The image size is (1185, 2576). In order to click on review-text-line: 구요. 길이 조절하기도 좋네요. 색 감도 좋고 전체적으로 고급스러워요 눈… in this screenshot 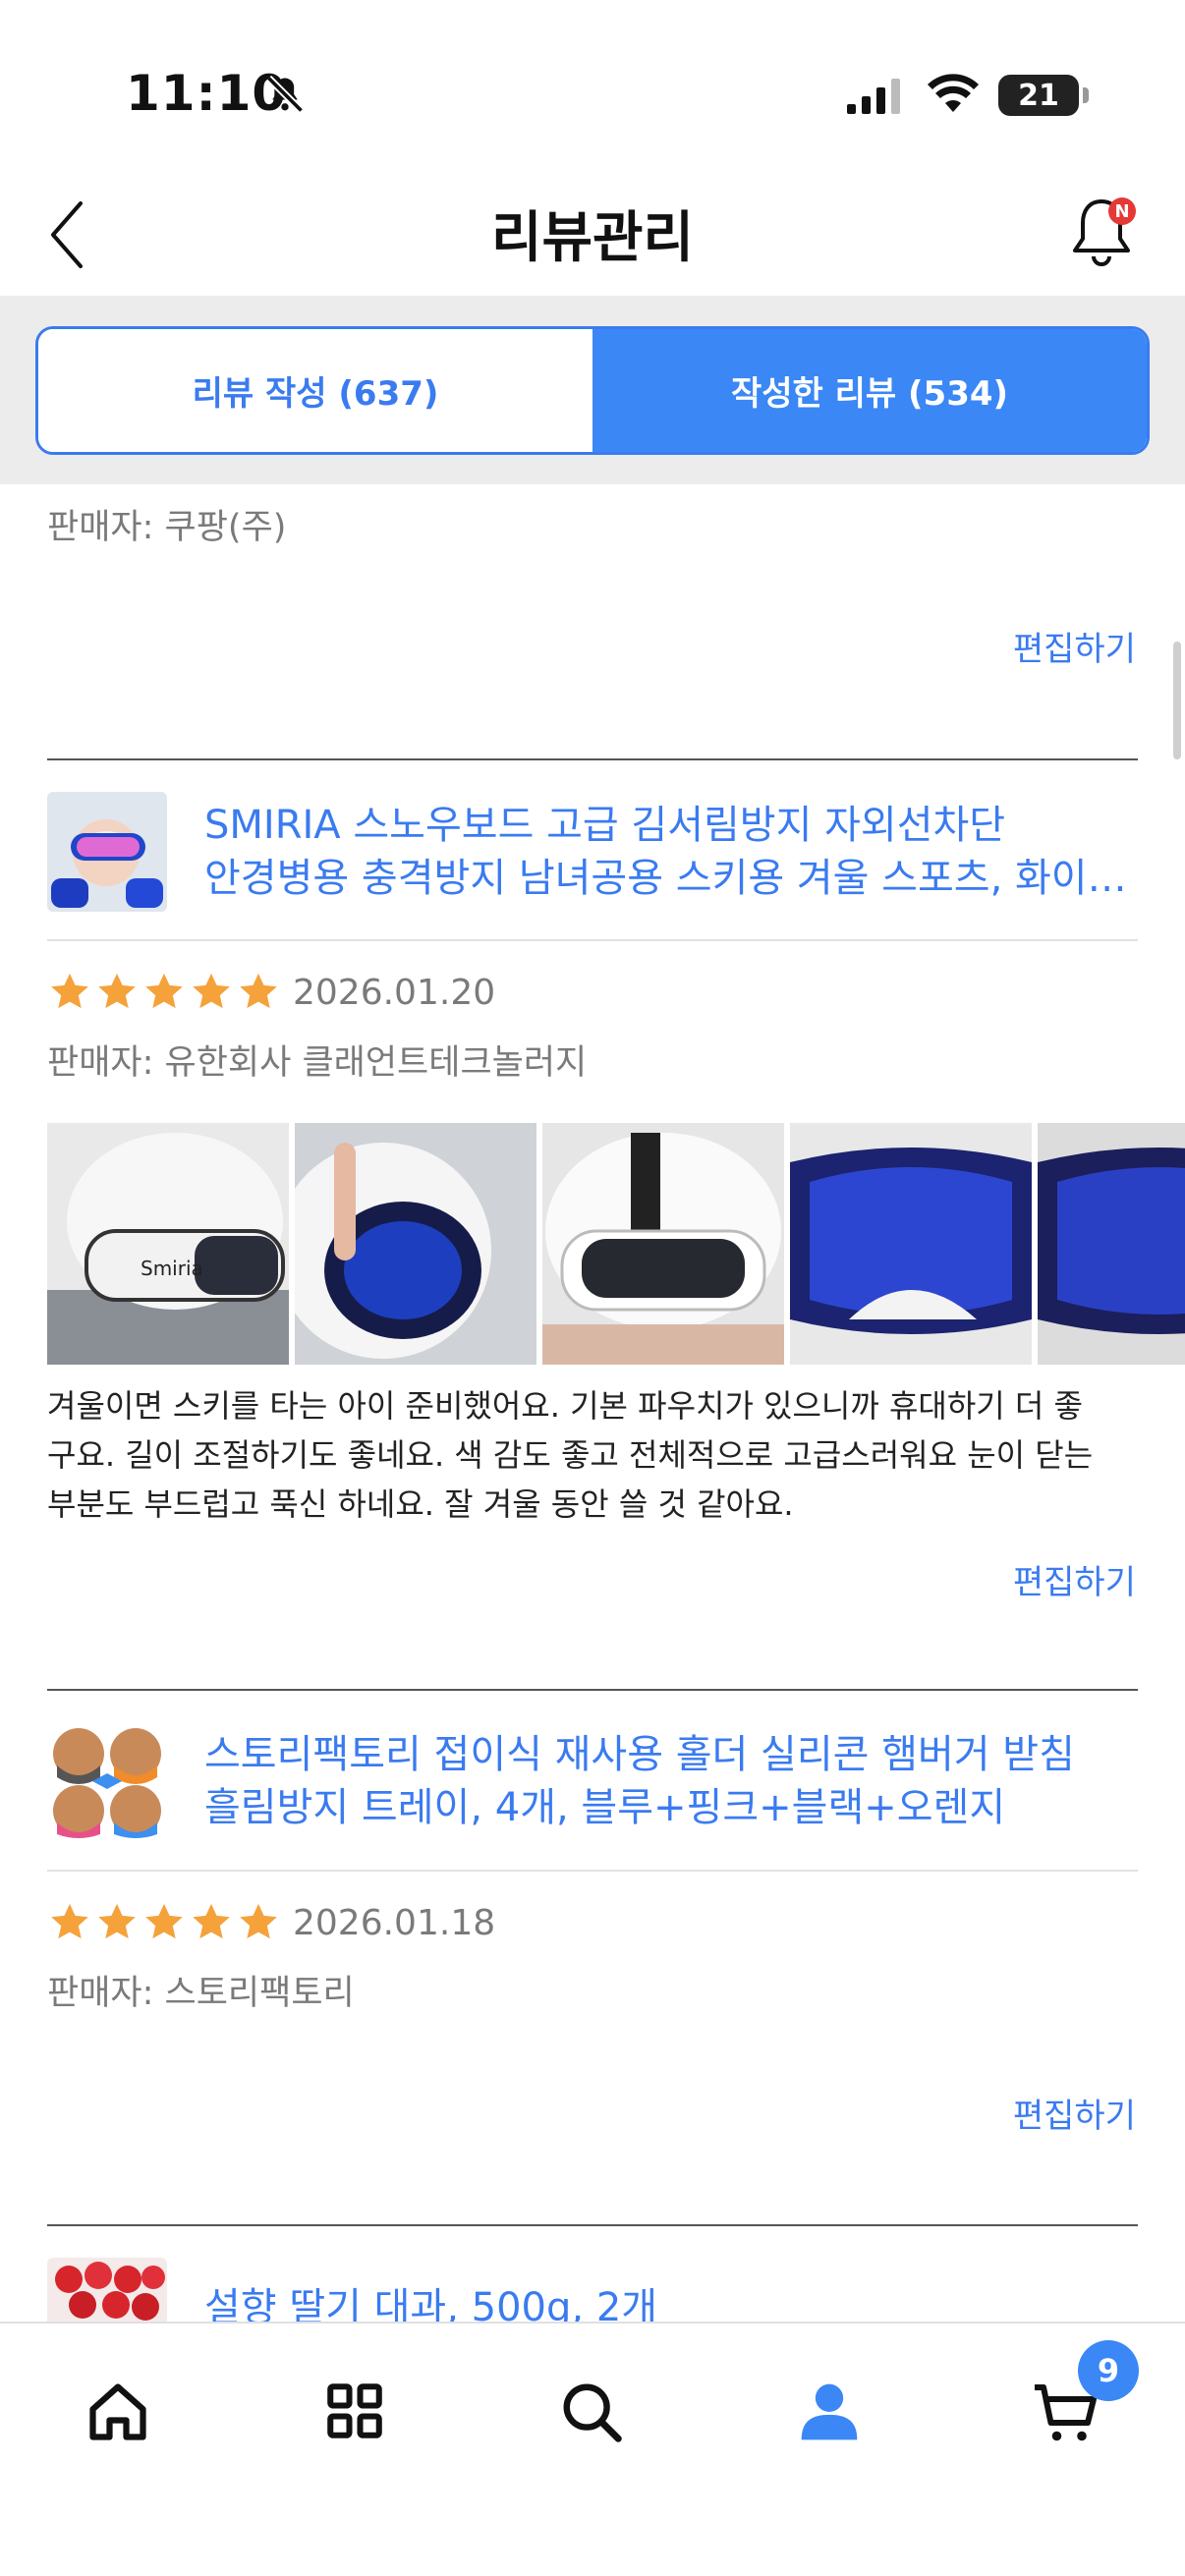, I will do `click(571, 1455)`.